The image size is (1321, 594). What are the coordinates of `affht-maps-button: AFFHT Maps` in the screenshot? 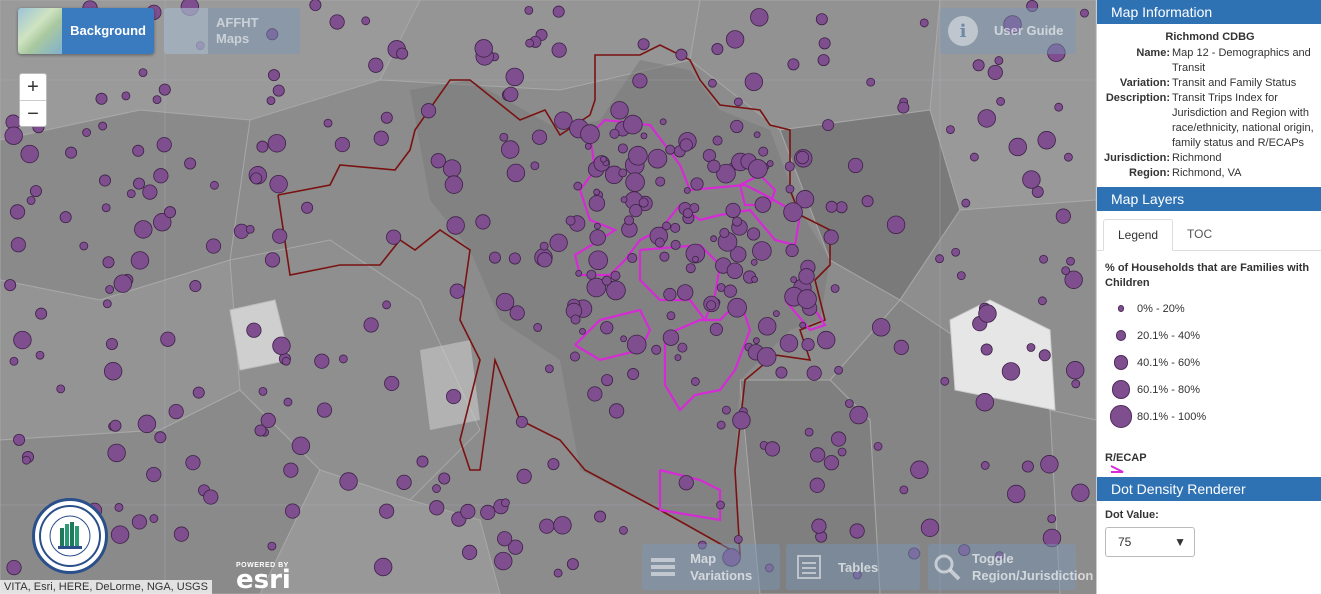 It's located at (232, 31).